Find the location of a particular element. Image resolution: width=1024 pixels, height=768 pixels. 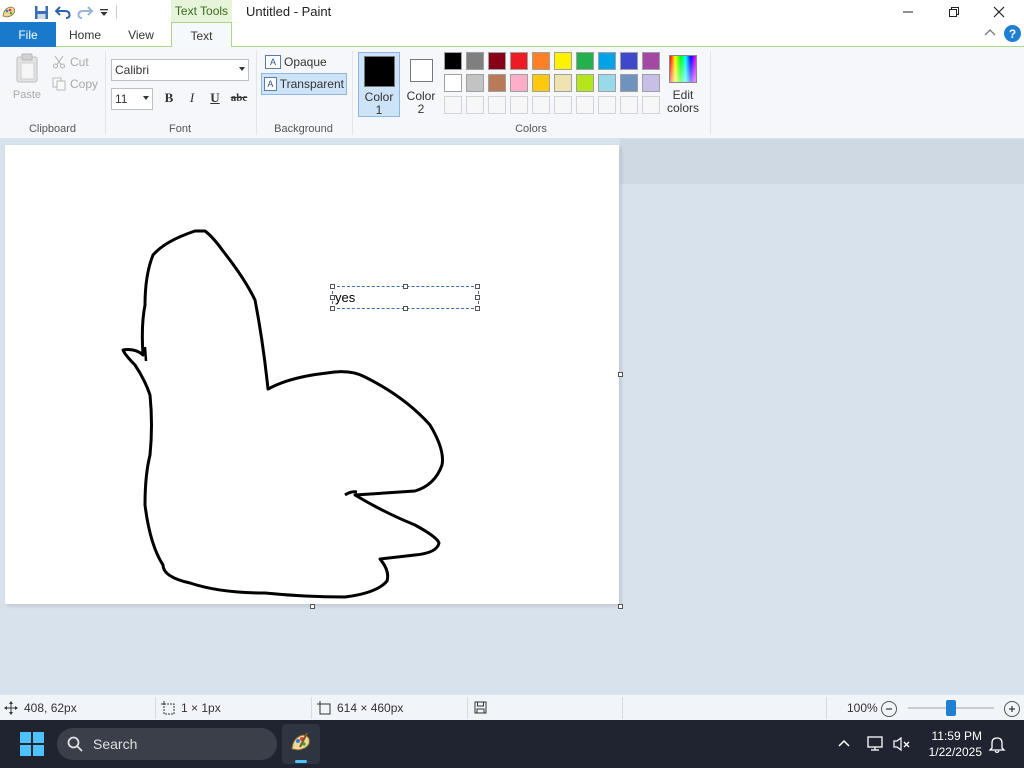

paint-app-icon is located at coordinates (9, 12).